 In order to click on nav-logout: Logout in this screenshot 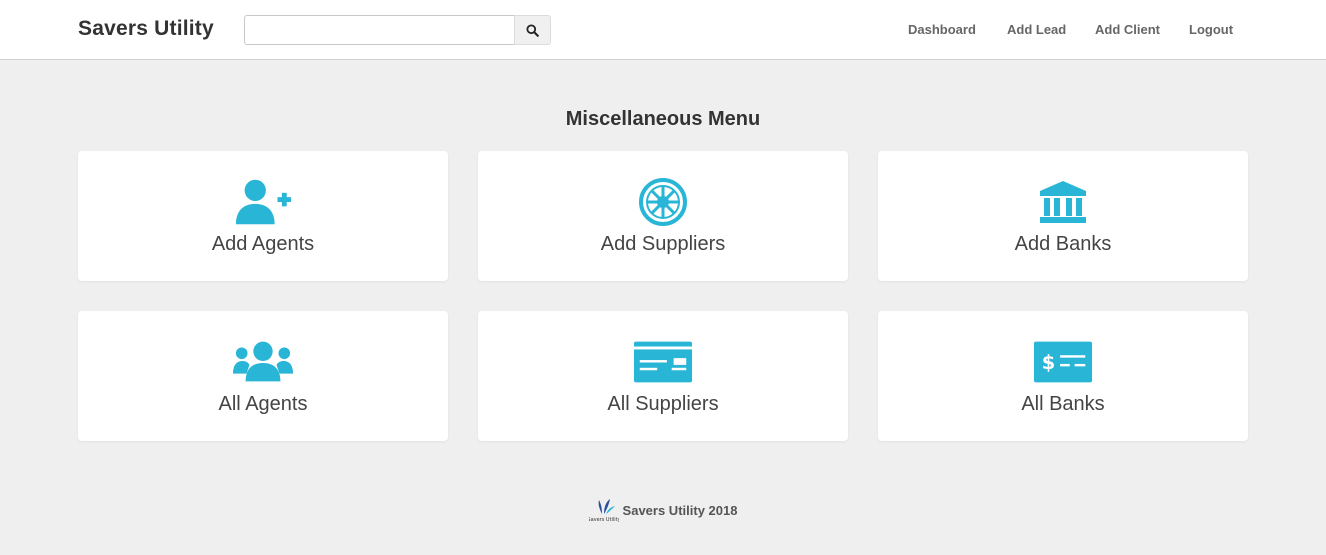, I will do `click(1211, 29)`.